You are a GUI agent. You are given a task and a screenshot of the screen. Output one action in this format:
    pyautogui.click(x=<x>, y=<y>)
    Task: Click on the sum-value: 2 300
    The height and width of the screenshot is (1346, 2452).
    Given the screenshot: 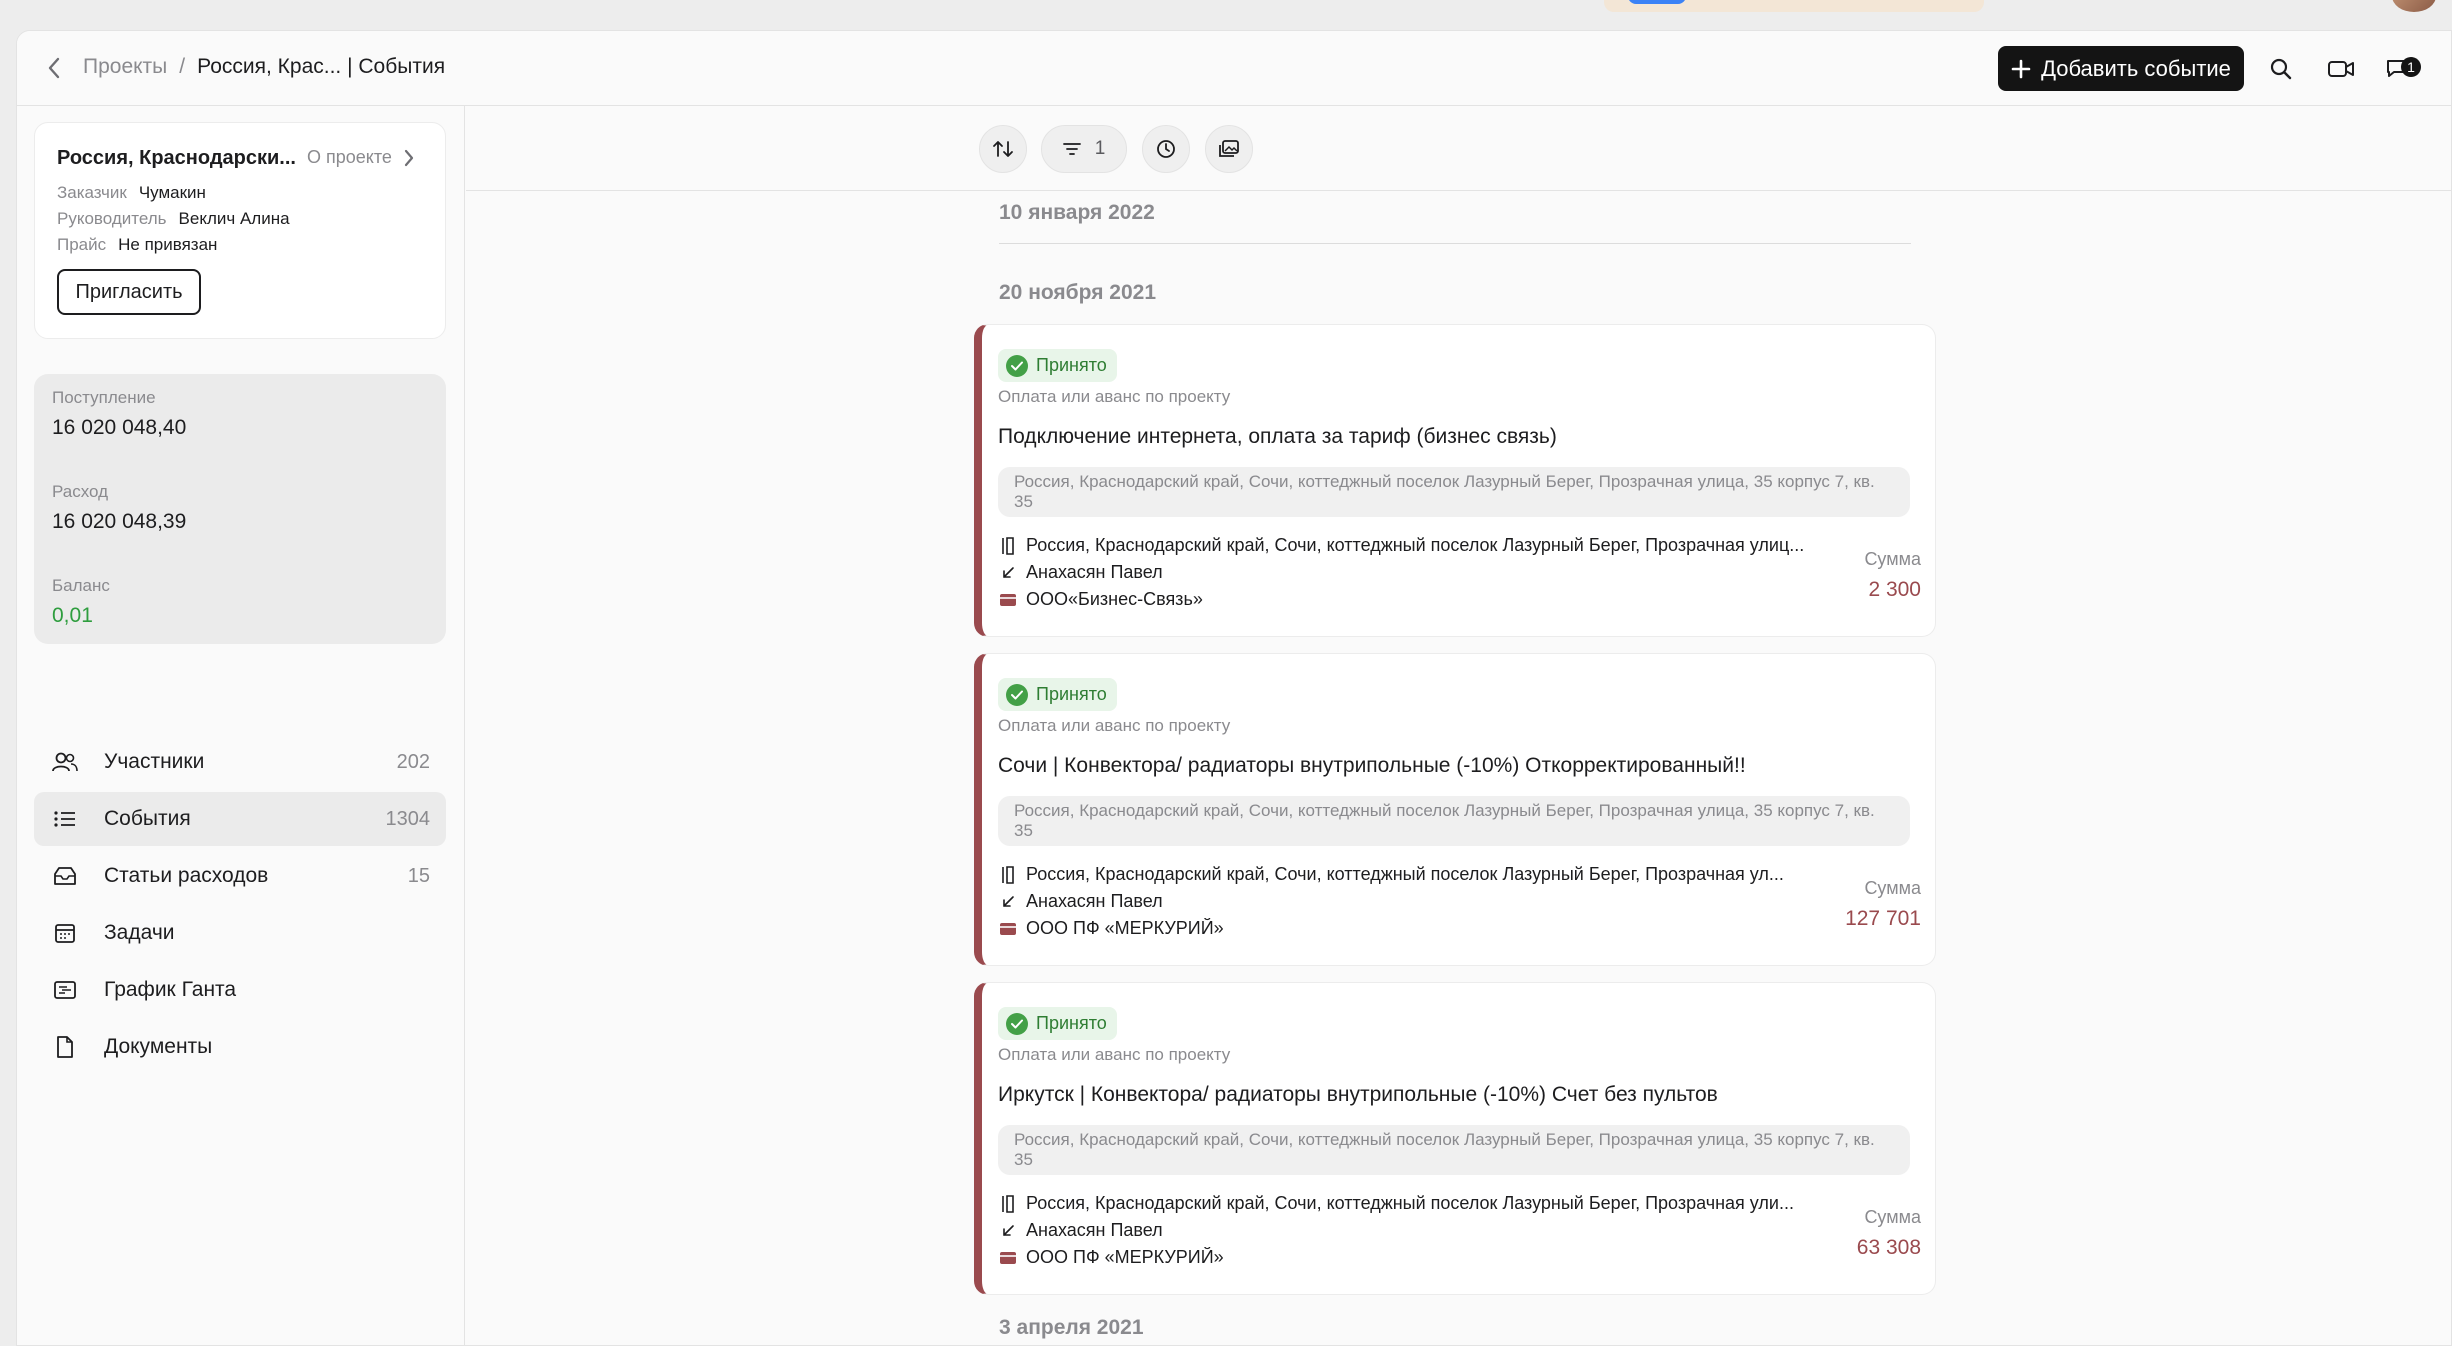 What is the action you would take?
    pyautogui.click(x=1894, y=589)
    